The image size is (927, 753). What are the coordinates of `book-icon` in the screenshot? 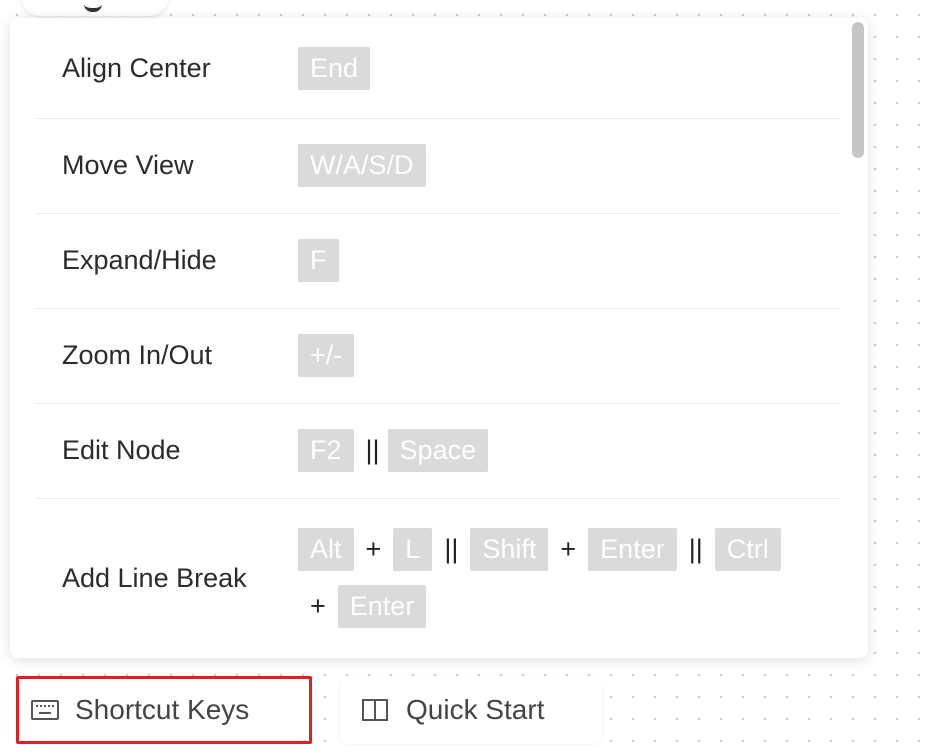 It's located at (376, 710).